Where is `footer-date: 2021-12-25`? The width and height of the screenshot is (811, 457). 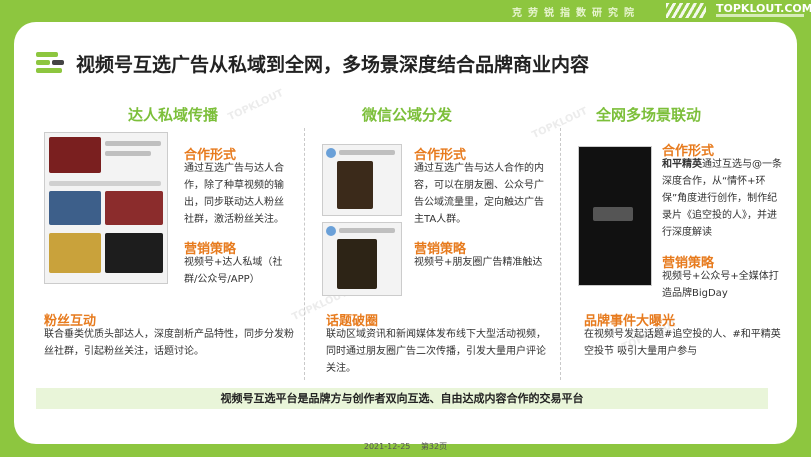 footer-date: 2021-12-25 is located at coordinates (387, 446).